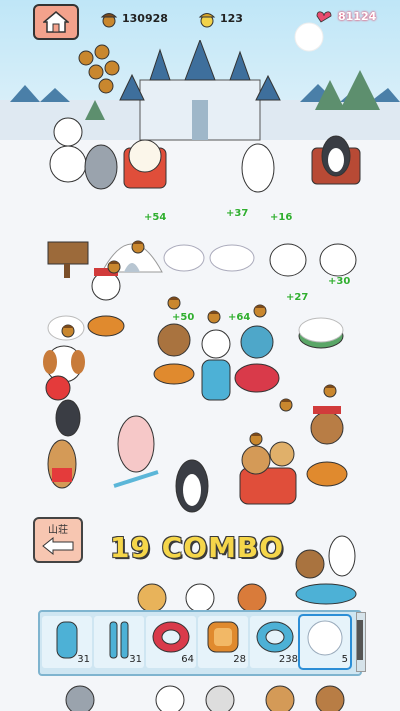  Describe the element at coordinates (326, 570) in the screenshot. I see `chef-rabbit-and-bear` at that location.